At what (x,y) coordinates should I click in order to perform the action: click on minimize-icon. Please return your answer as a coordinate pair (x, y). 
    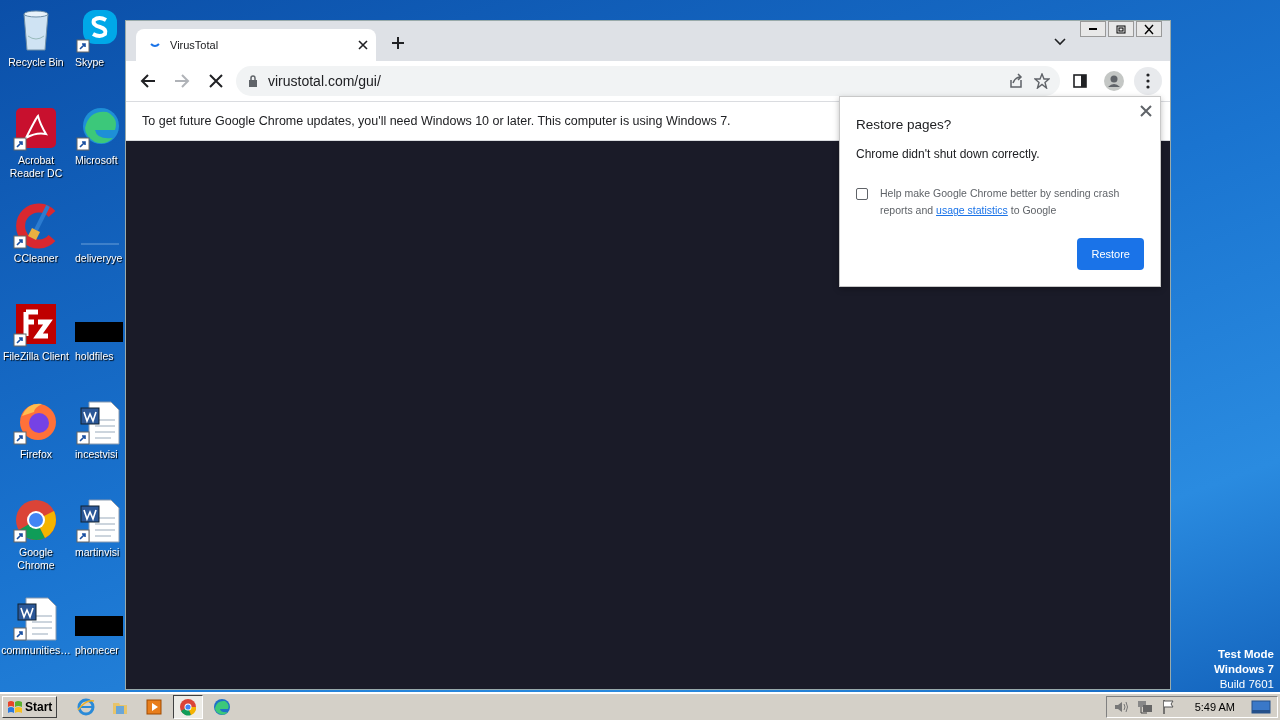
    Looking at the image, I should click on (1093, 29).